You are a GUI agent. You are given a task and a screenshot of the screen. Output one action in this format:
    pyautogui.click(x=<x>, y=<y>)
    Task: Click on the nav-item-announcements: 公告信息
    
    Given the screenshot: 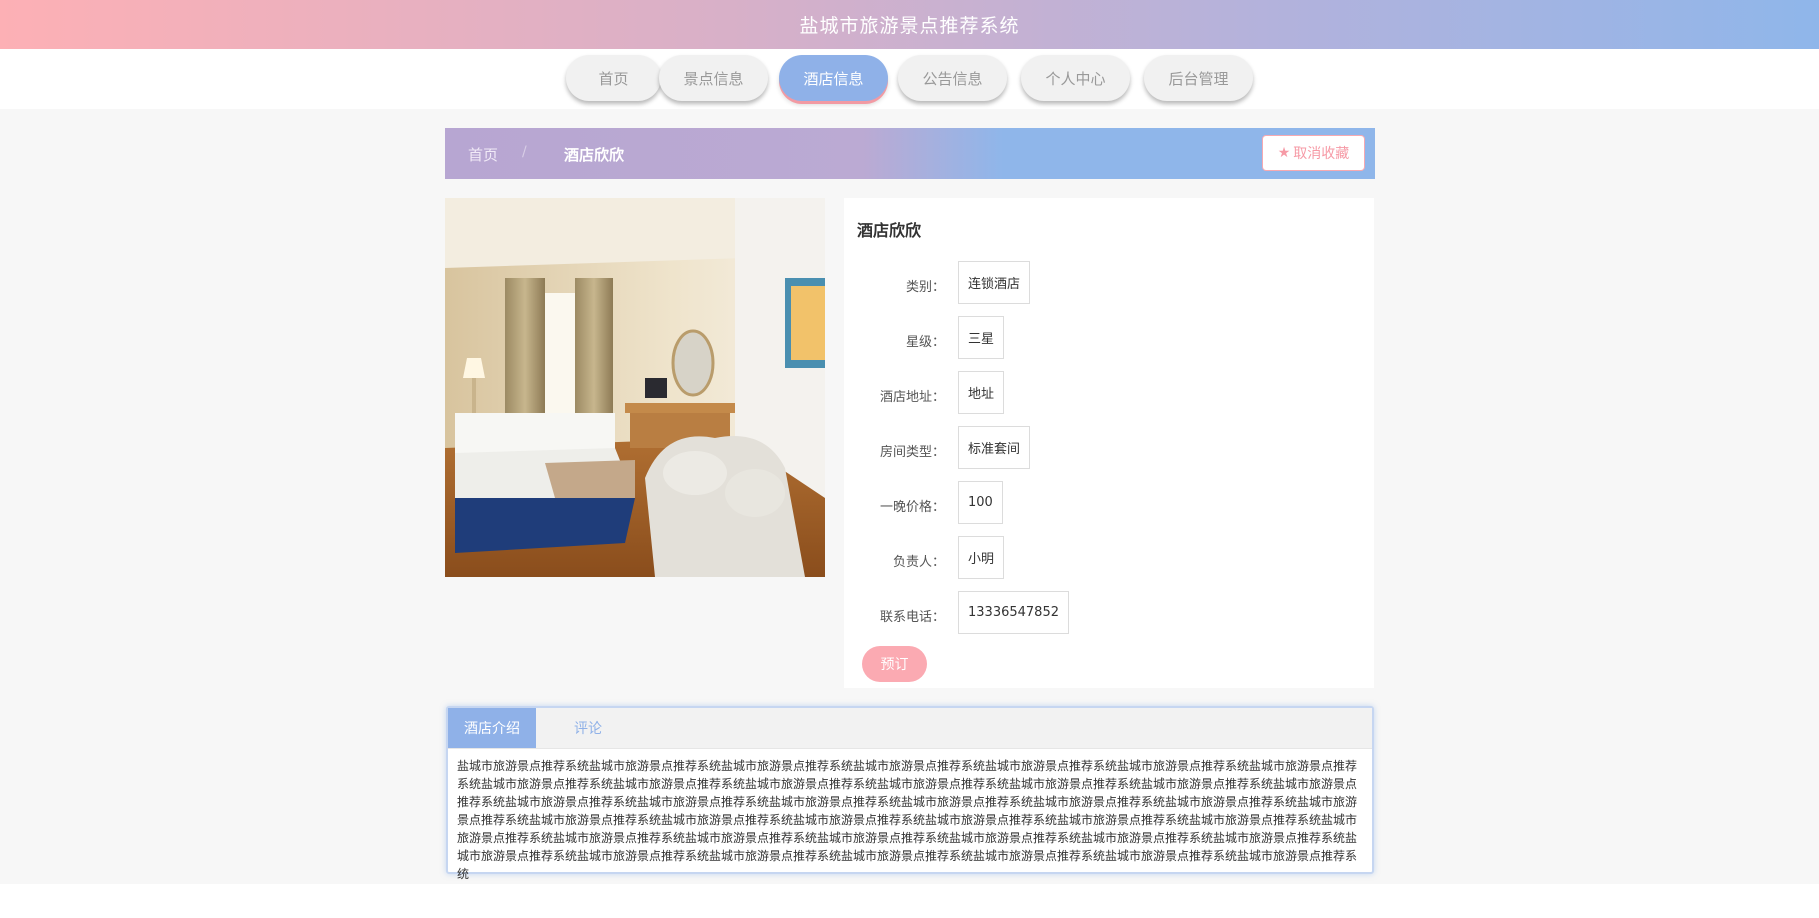 What is the action you would take?
    pyautogui.click(x=952, y=78)
    